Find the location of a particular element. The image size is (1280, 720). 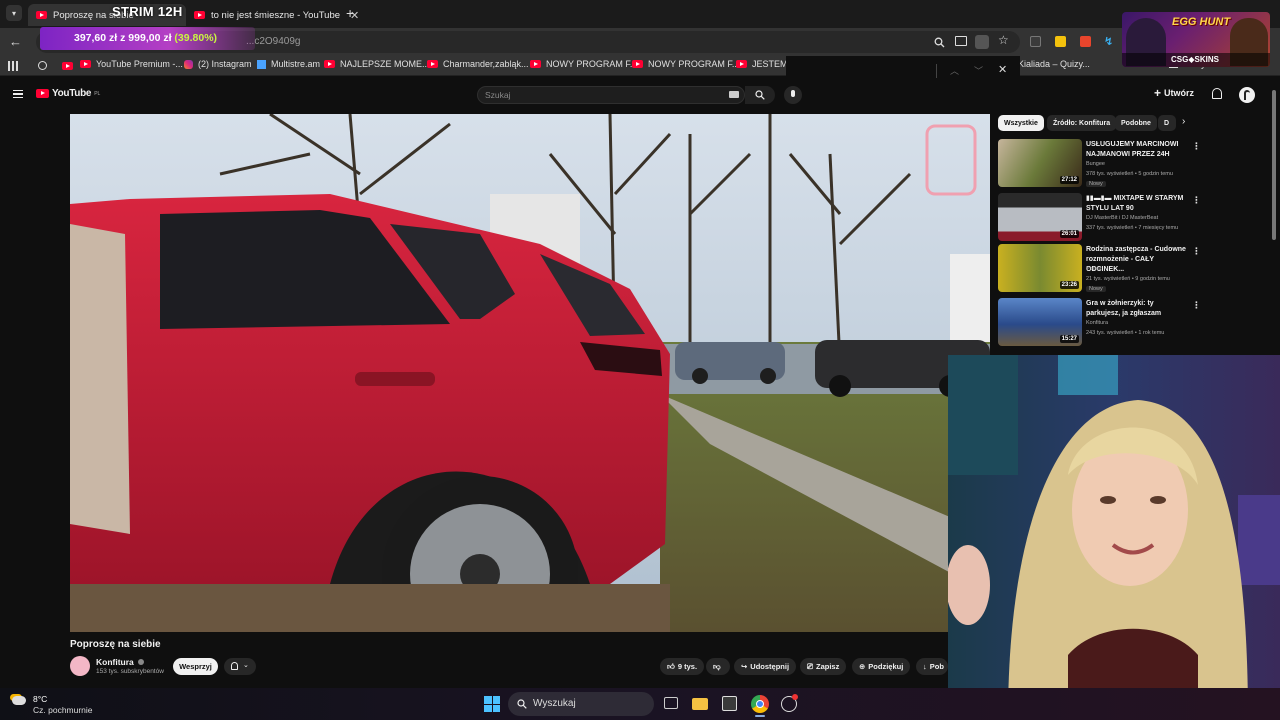

chip-similar: Podobne is located at coordinates (1136, 123).